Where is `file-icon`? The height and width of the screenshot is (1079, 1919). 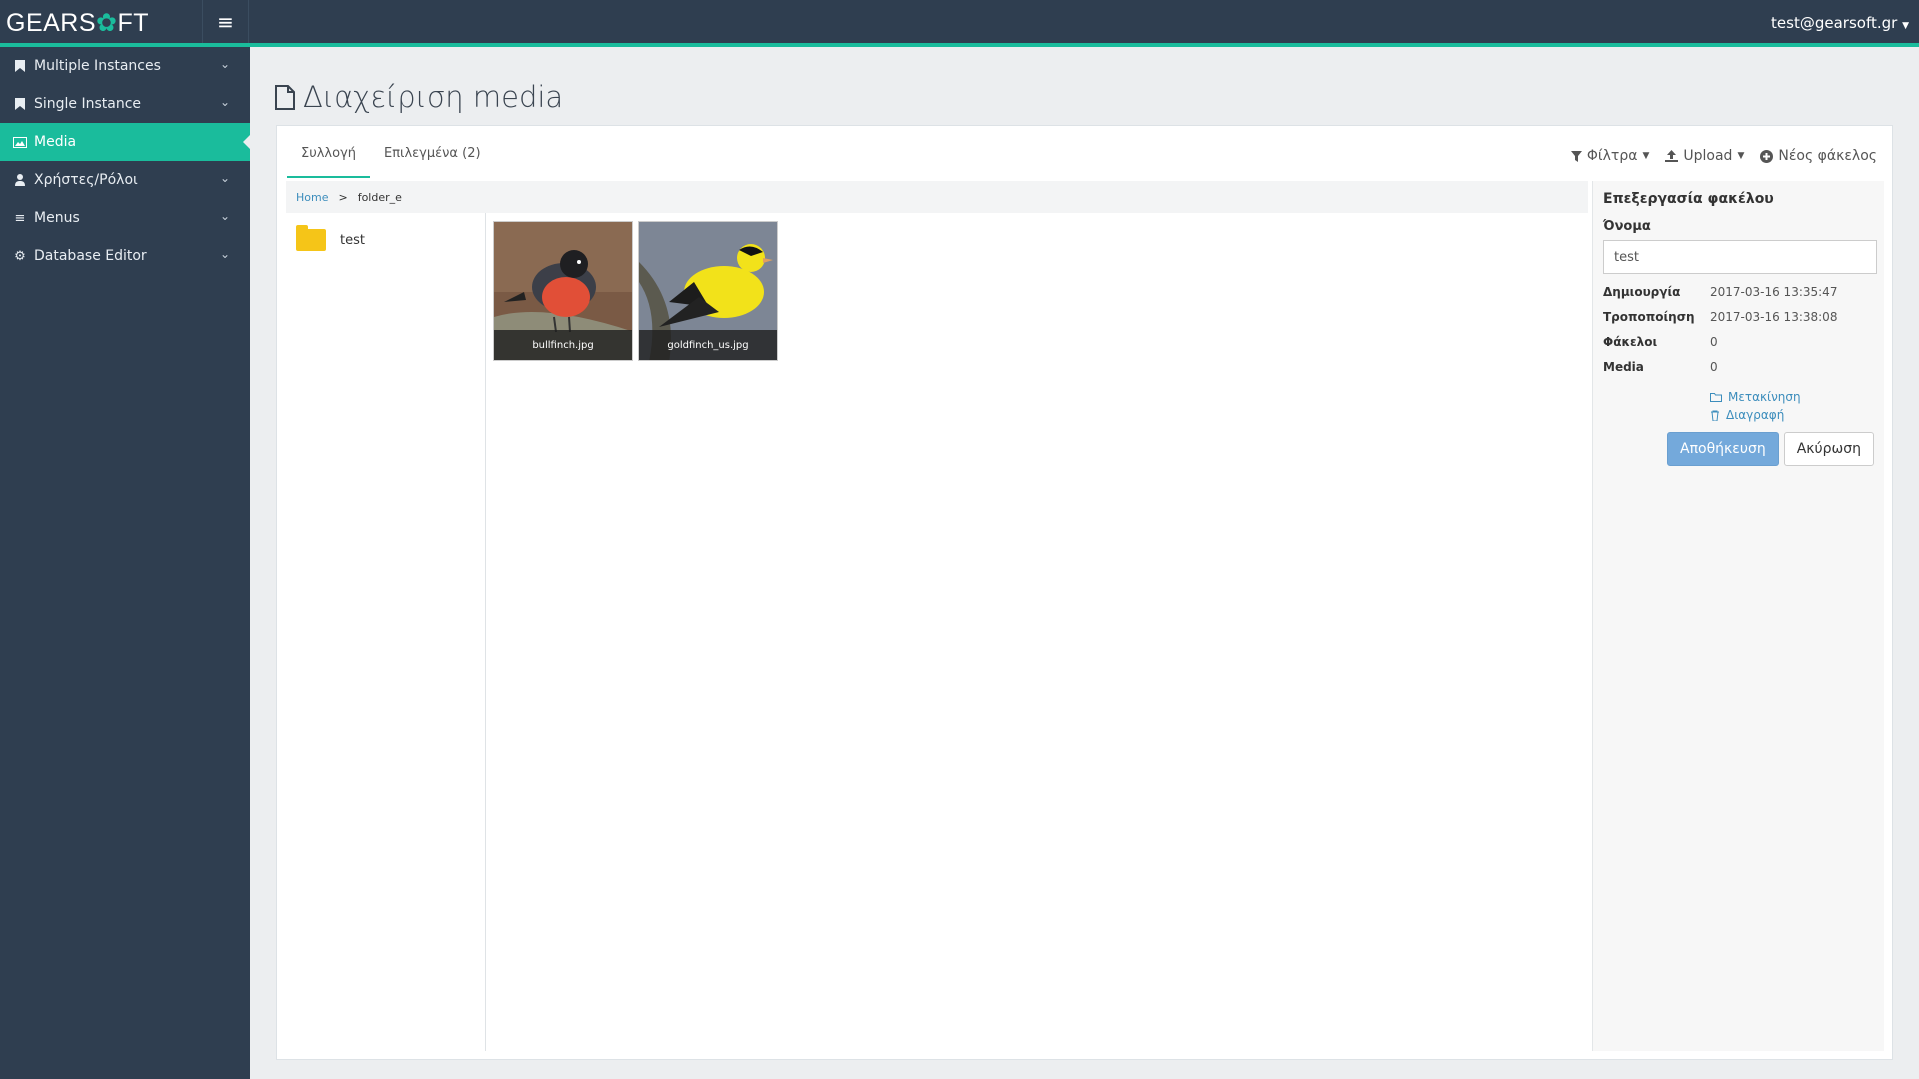
file-icon is located at coordinates (285, 97).